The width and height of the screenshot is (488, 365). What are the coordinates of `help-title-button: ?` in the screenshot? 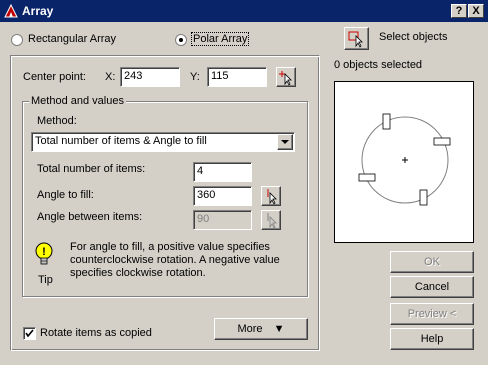 It's located at (459, 11).